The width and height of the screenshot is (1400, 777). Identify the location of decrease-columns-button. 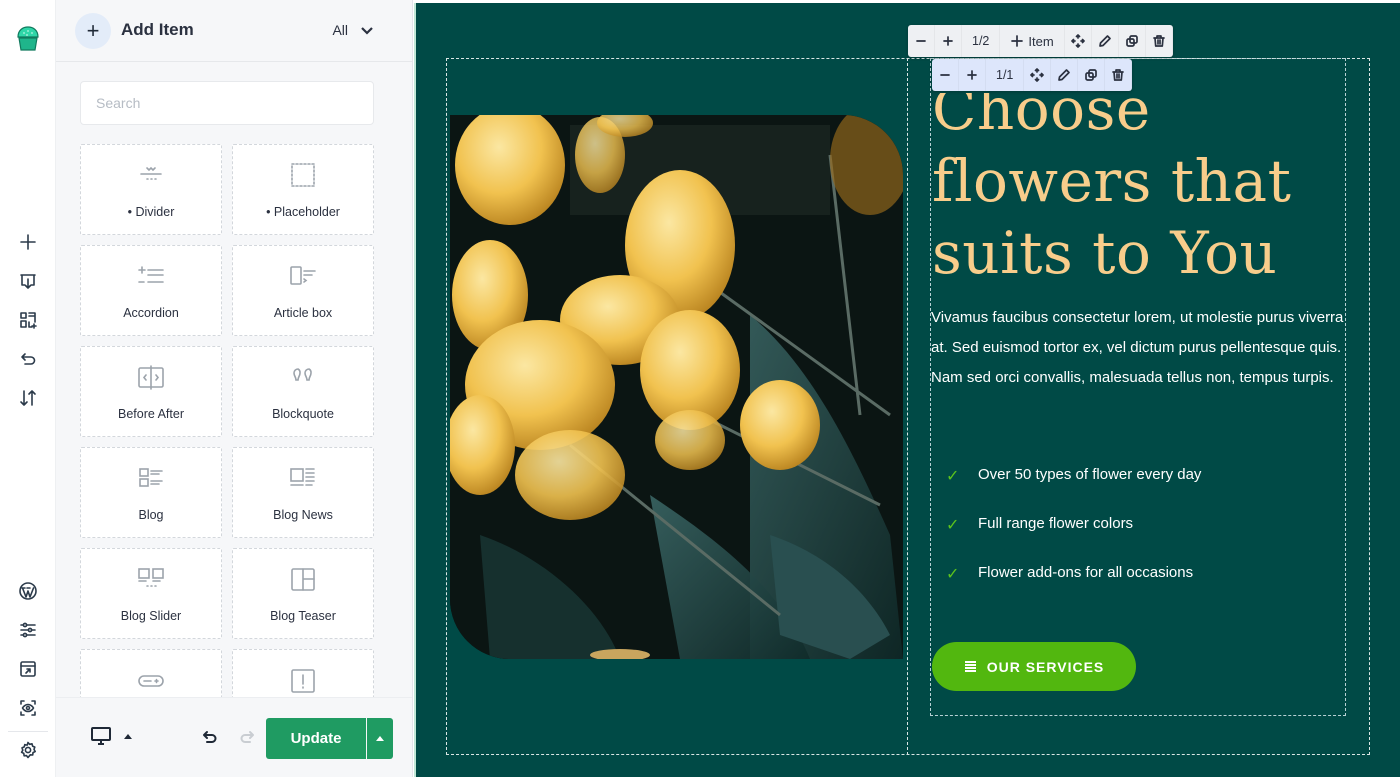
(921, 41).